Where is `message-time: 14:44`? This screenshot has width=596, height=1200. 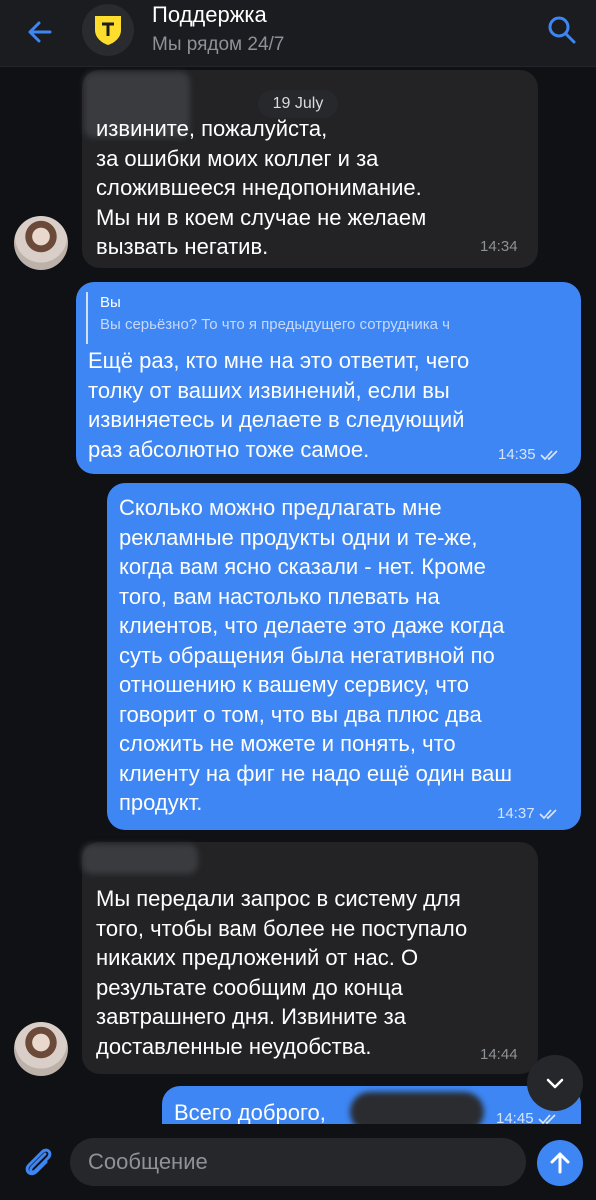 message-time: 14:44 is located at coordinates (499, 1054).